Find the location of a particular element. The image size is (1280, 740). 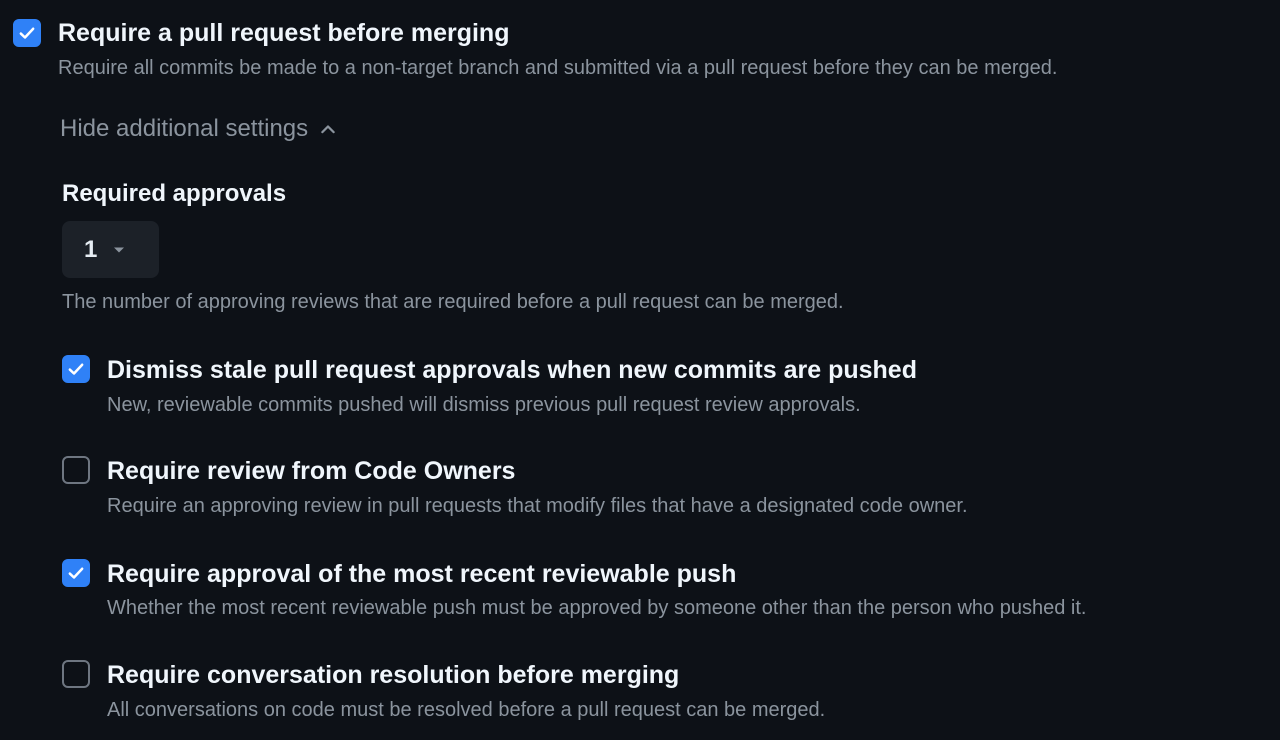

require-code-owners-review-checkbox is located at coordinates (76, 470).